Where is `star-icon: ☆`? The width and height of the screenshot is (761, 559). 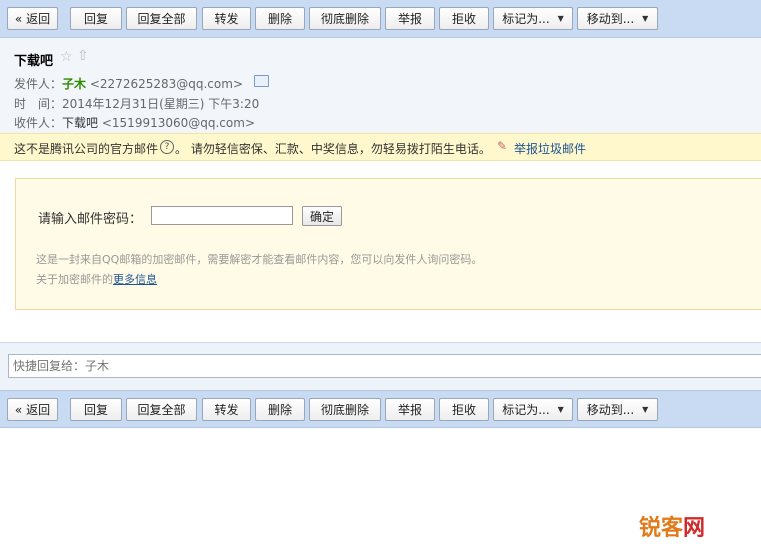
star-icon: ☆ is located at coordinates (66, 57).